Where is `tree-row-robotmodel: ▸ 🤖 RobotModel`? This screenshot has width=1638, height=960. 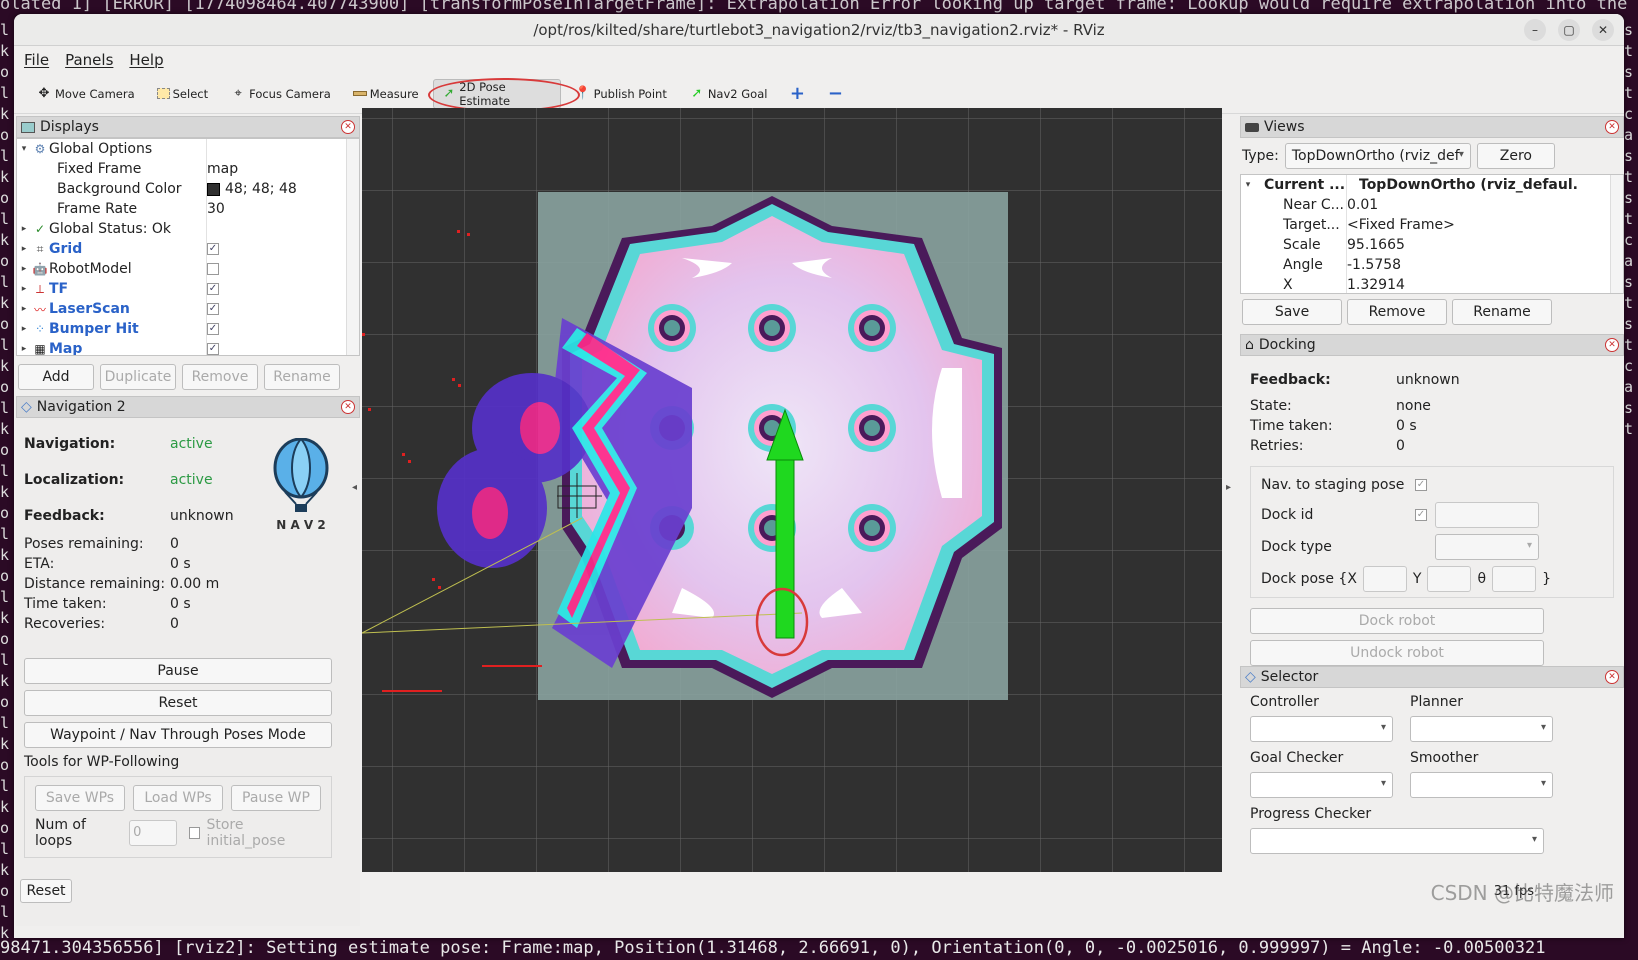
tree-row-robotmodel: ▸ 🤖 RobotModel is located at coordinates (188, 269).